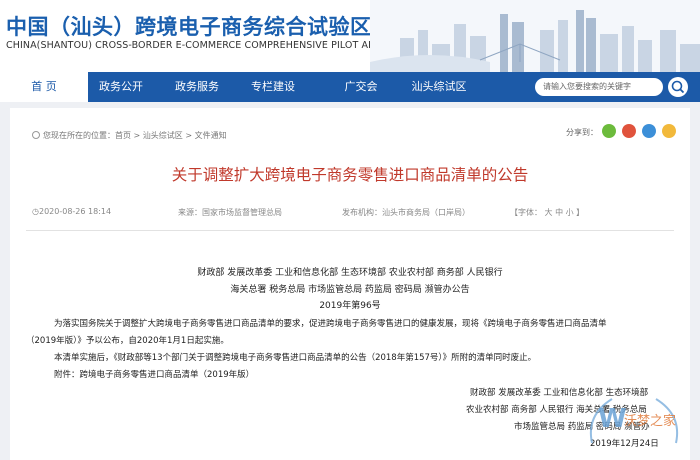 Image resolution: width=700 pixels, height=460 pixels. Describe the element at coordinates (189, 27) in the screenshot. I see `site-title: 中国（汕头）跨境电子商务综合试验区` at that location.